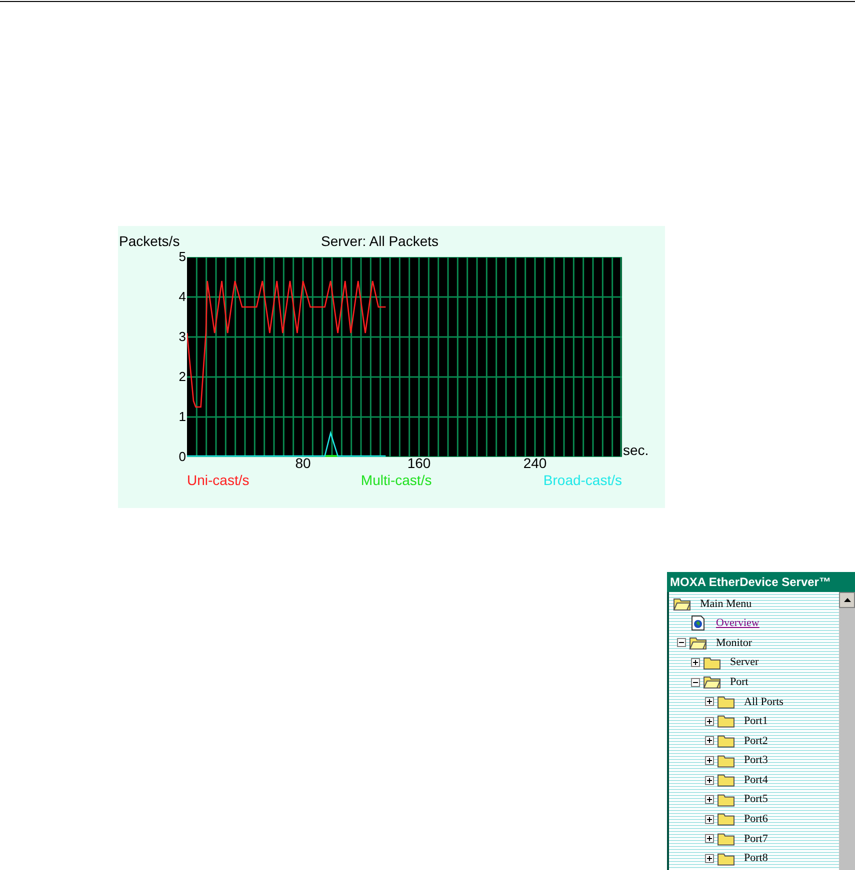 The height and width of the screenshot is (870, 855). Describe the element at coordinates (726, 604) in the screenshot. I see `tree-item: Main Menu` at that location.